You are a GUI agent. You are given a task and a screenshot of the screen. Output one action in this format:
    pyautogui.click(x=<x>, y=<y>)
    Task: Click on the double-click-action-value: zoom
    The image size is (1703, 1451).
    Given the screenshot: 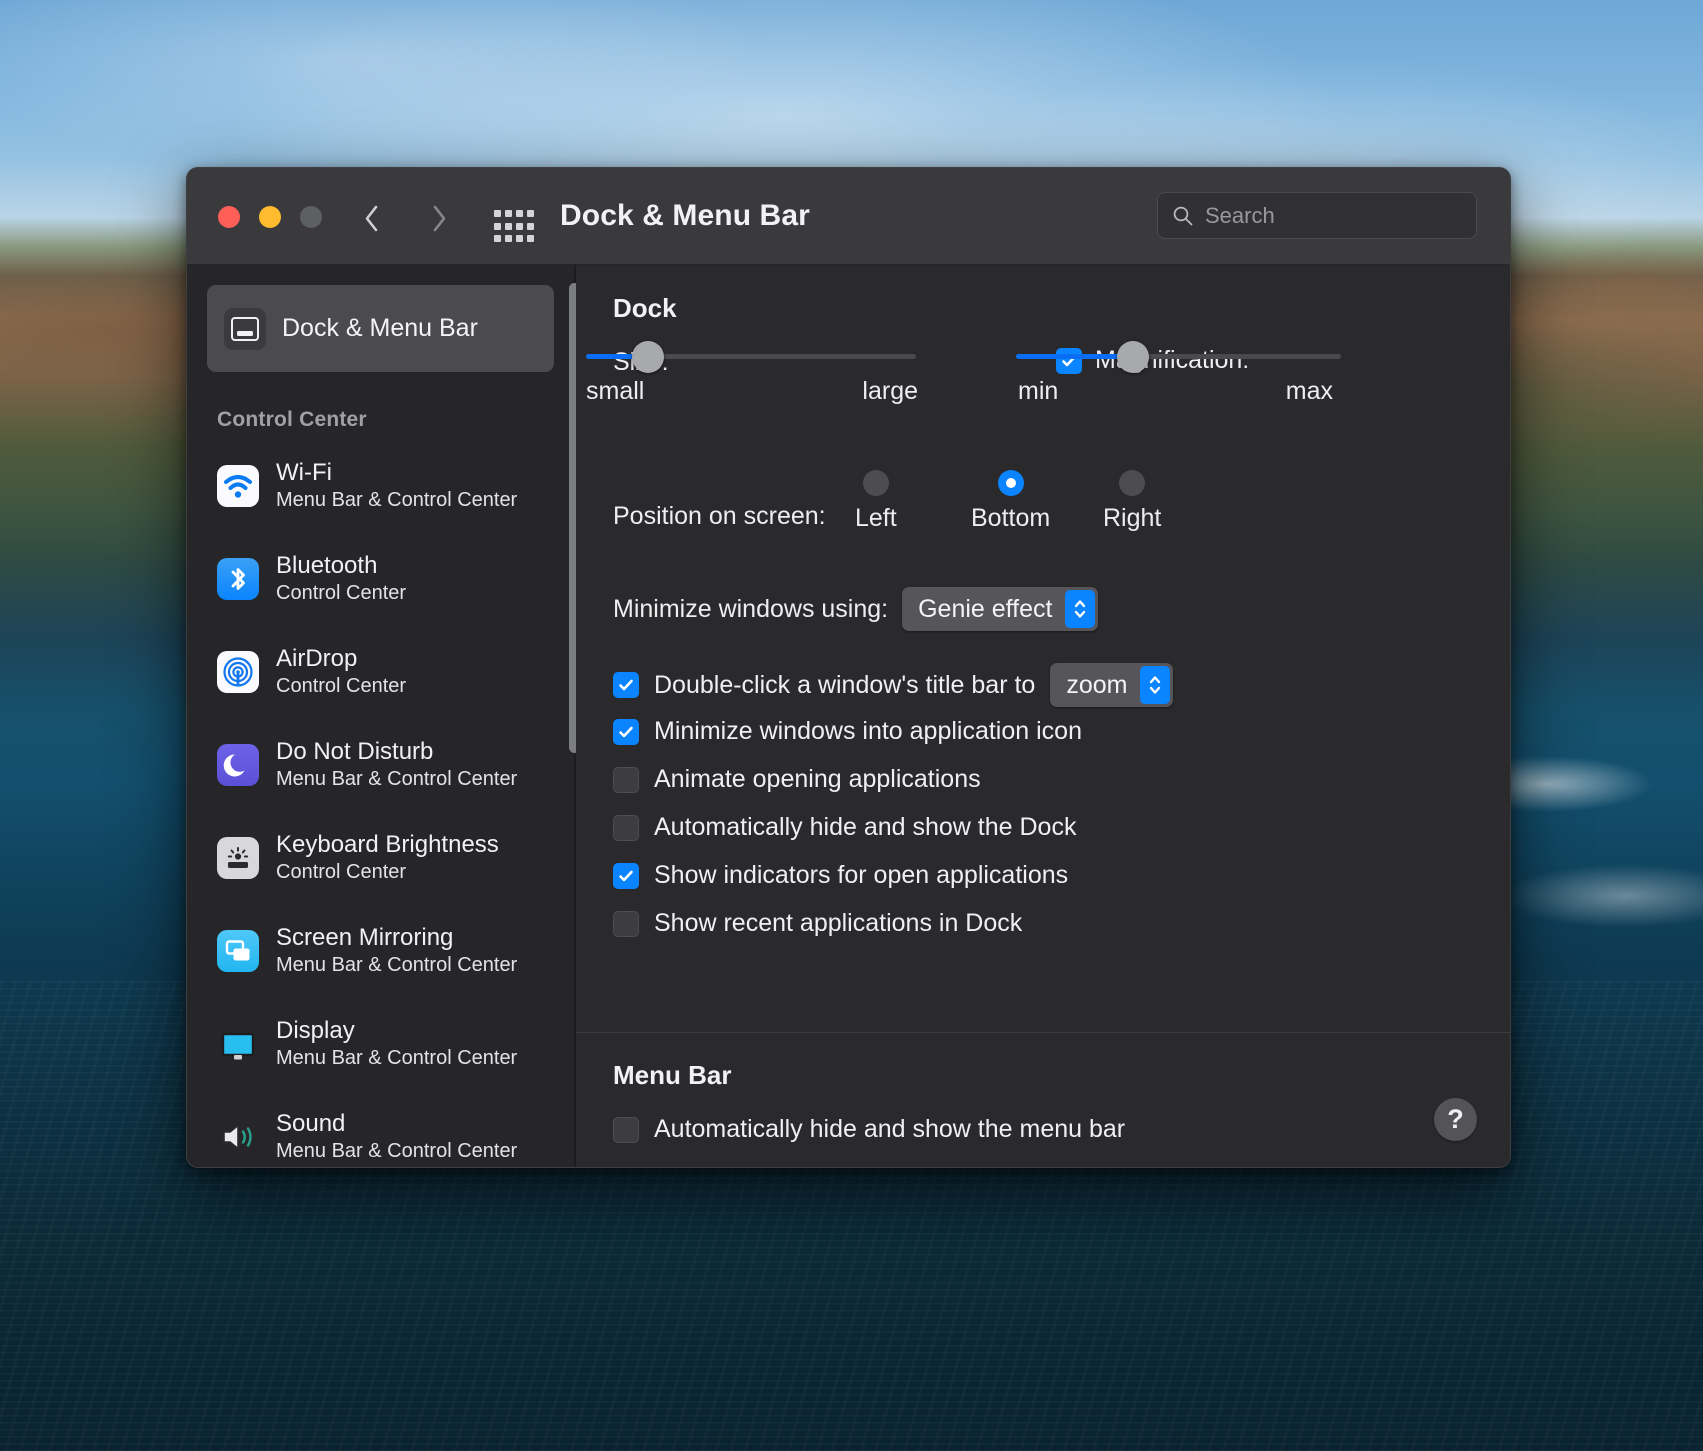 What is the action you would take?
    pyautogui.click(x=1097, y=684)
    